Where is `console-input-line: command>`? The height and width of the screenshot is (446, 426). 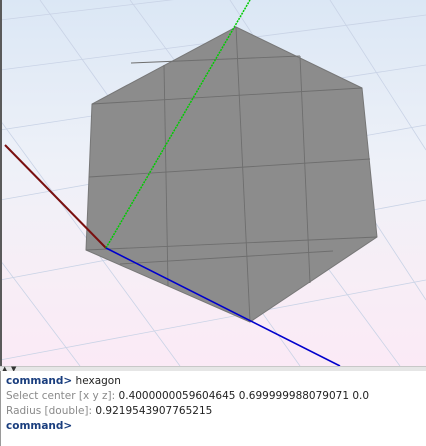
console-input-line: command> is located at coordinates (216, 426).